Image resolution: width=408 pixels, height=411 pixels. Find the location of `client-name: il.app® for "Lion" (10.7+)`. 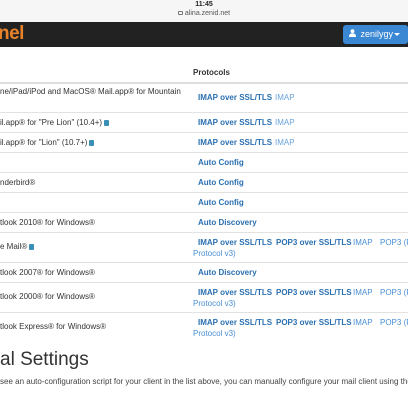

client-name: il.app® for "Lion" (10.7+) is located at coordinates (47, 143).